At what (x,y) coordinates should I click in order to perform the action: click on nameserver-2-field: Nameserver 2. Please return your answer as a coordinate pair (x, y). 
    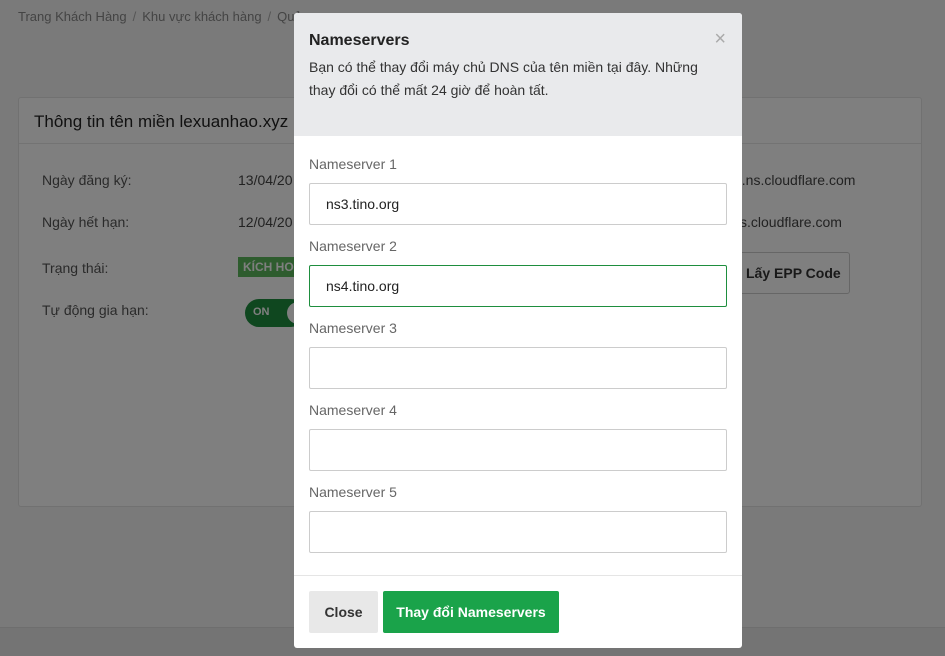
    Looking at the image, I should click on (518, 272).